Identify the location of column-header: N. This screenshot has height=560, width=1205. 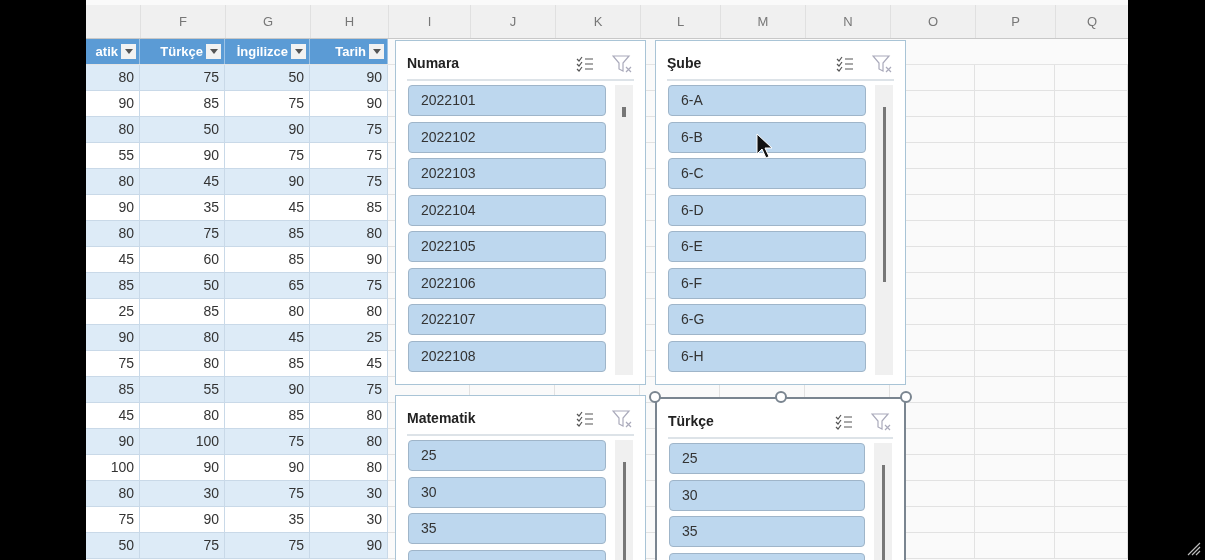
(847, 21).